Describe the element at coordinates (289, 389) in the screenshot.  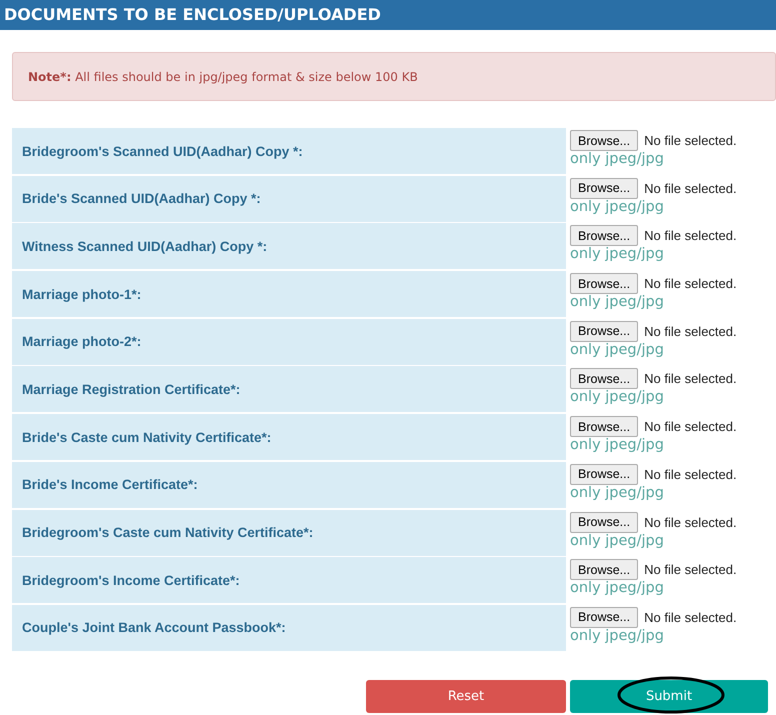
I see `field-label: Marriage Registration Certificate*:` at that location.